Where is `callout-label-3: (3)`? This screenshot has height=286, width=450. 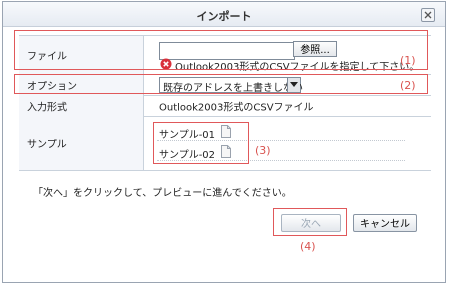
callout-label-3: (3) is located at coordinates (263, 150).